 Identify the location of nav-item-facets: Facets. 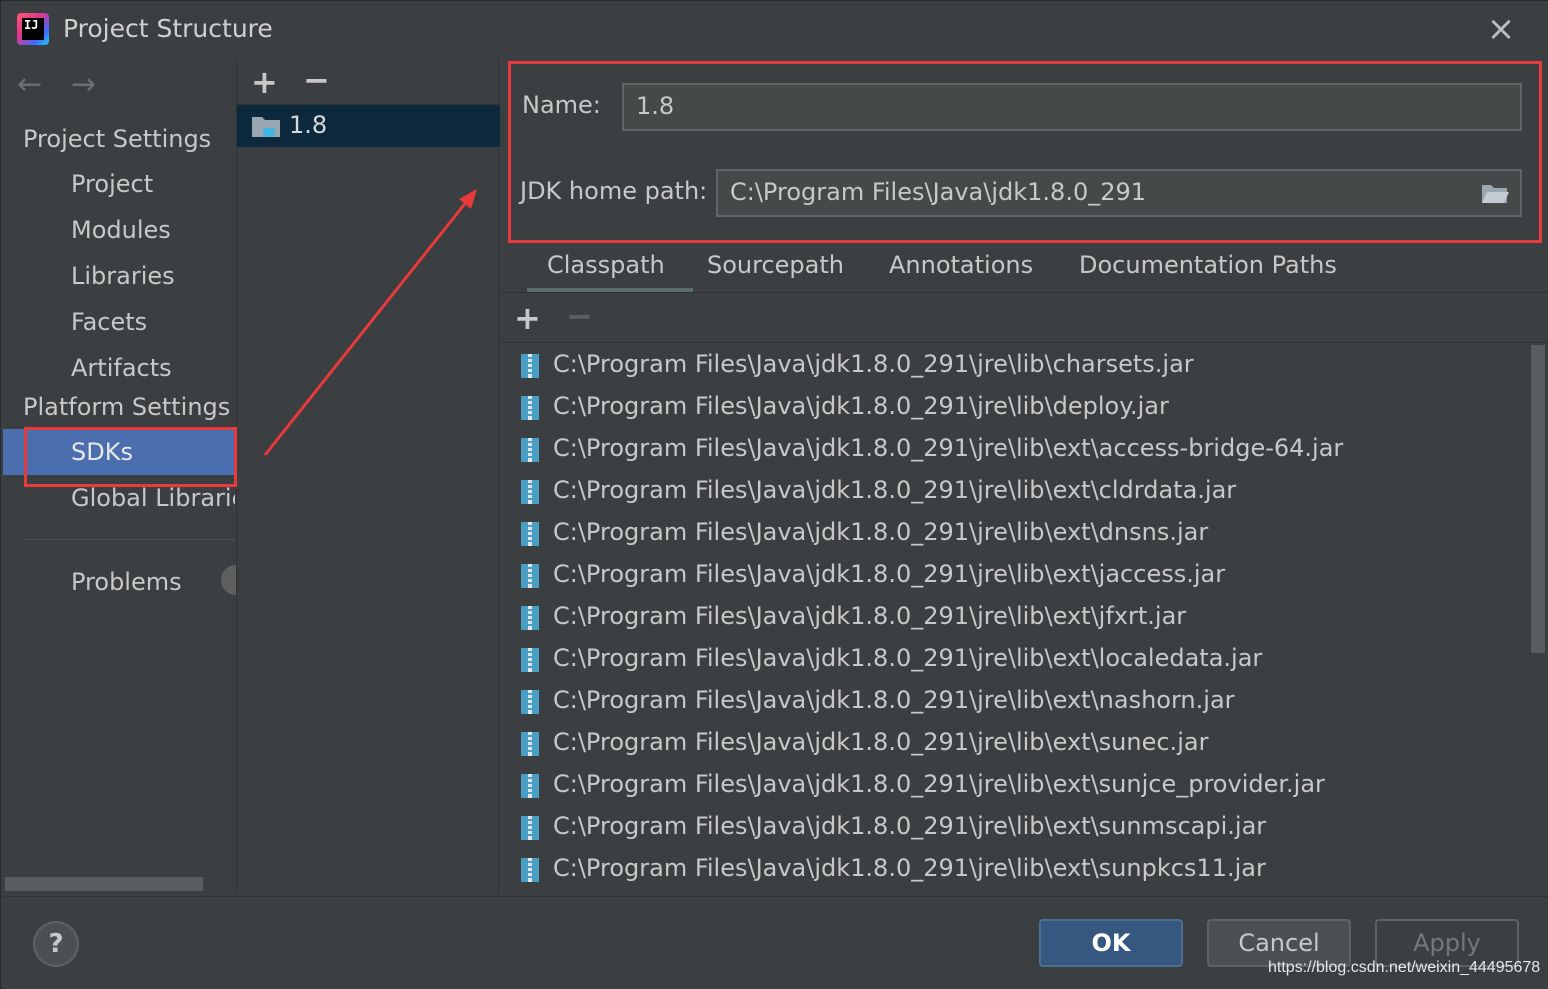
(119, 322).